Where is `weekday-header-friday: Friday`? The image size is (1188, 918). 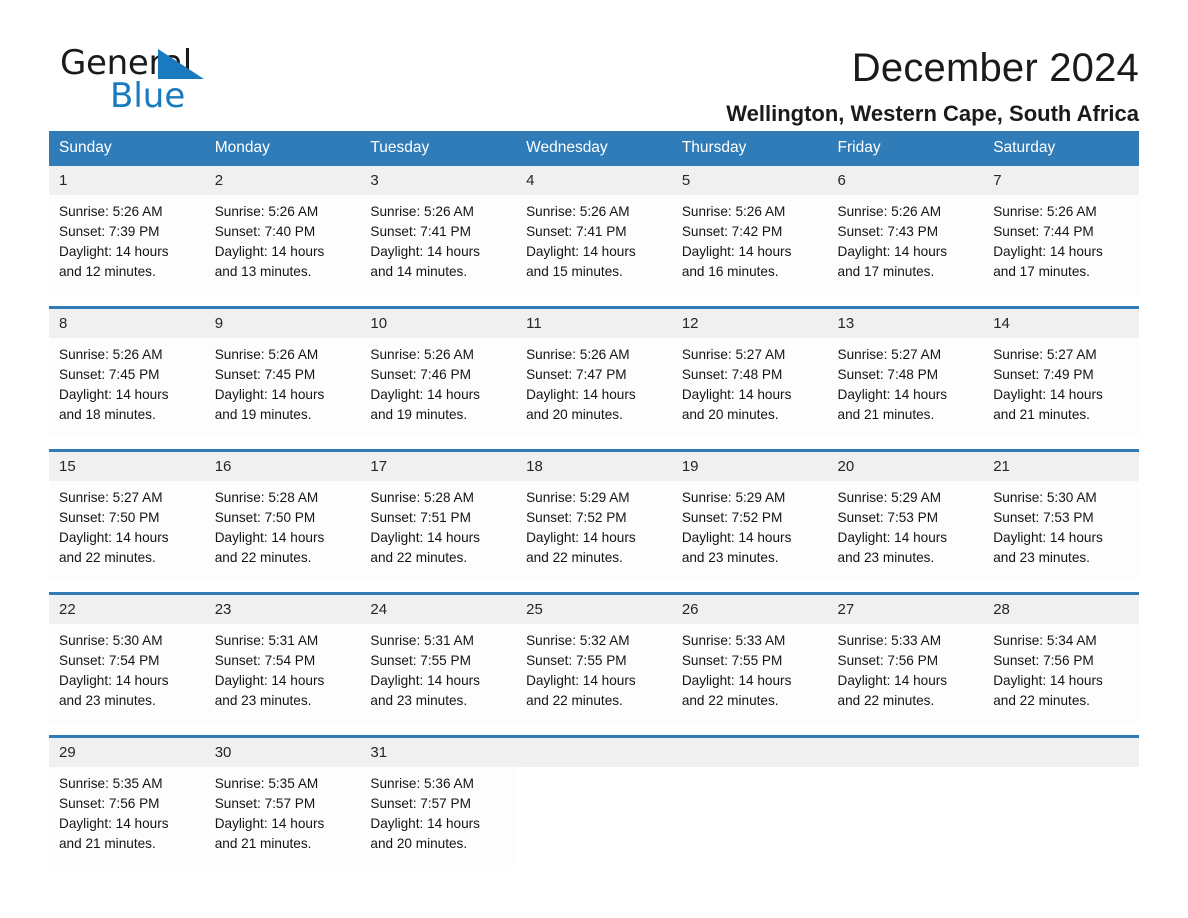
weekday-header-friday: Friday is located at coordinates (905, 148).